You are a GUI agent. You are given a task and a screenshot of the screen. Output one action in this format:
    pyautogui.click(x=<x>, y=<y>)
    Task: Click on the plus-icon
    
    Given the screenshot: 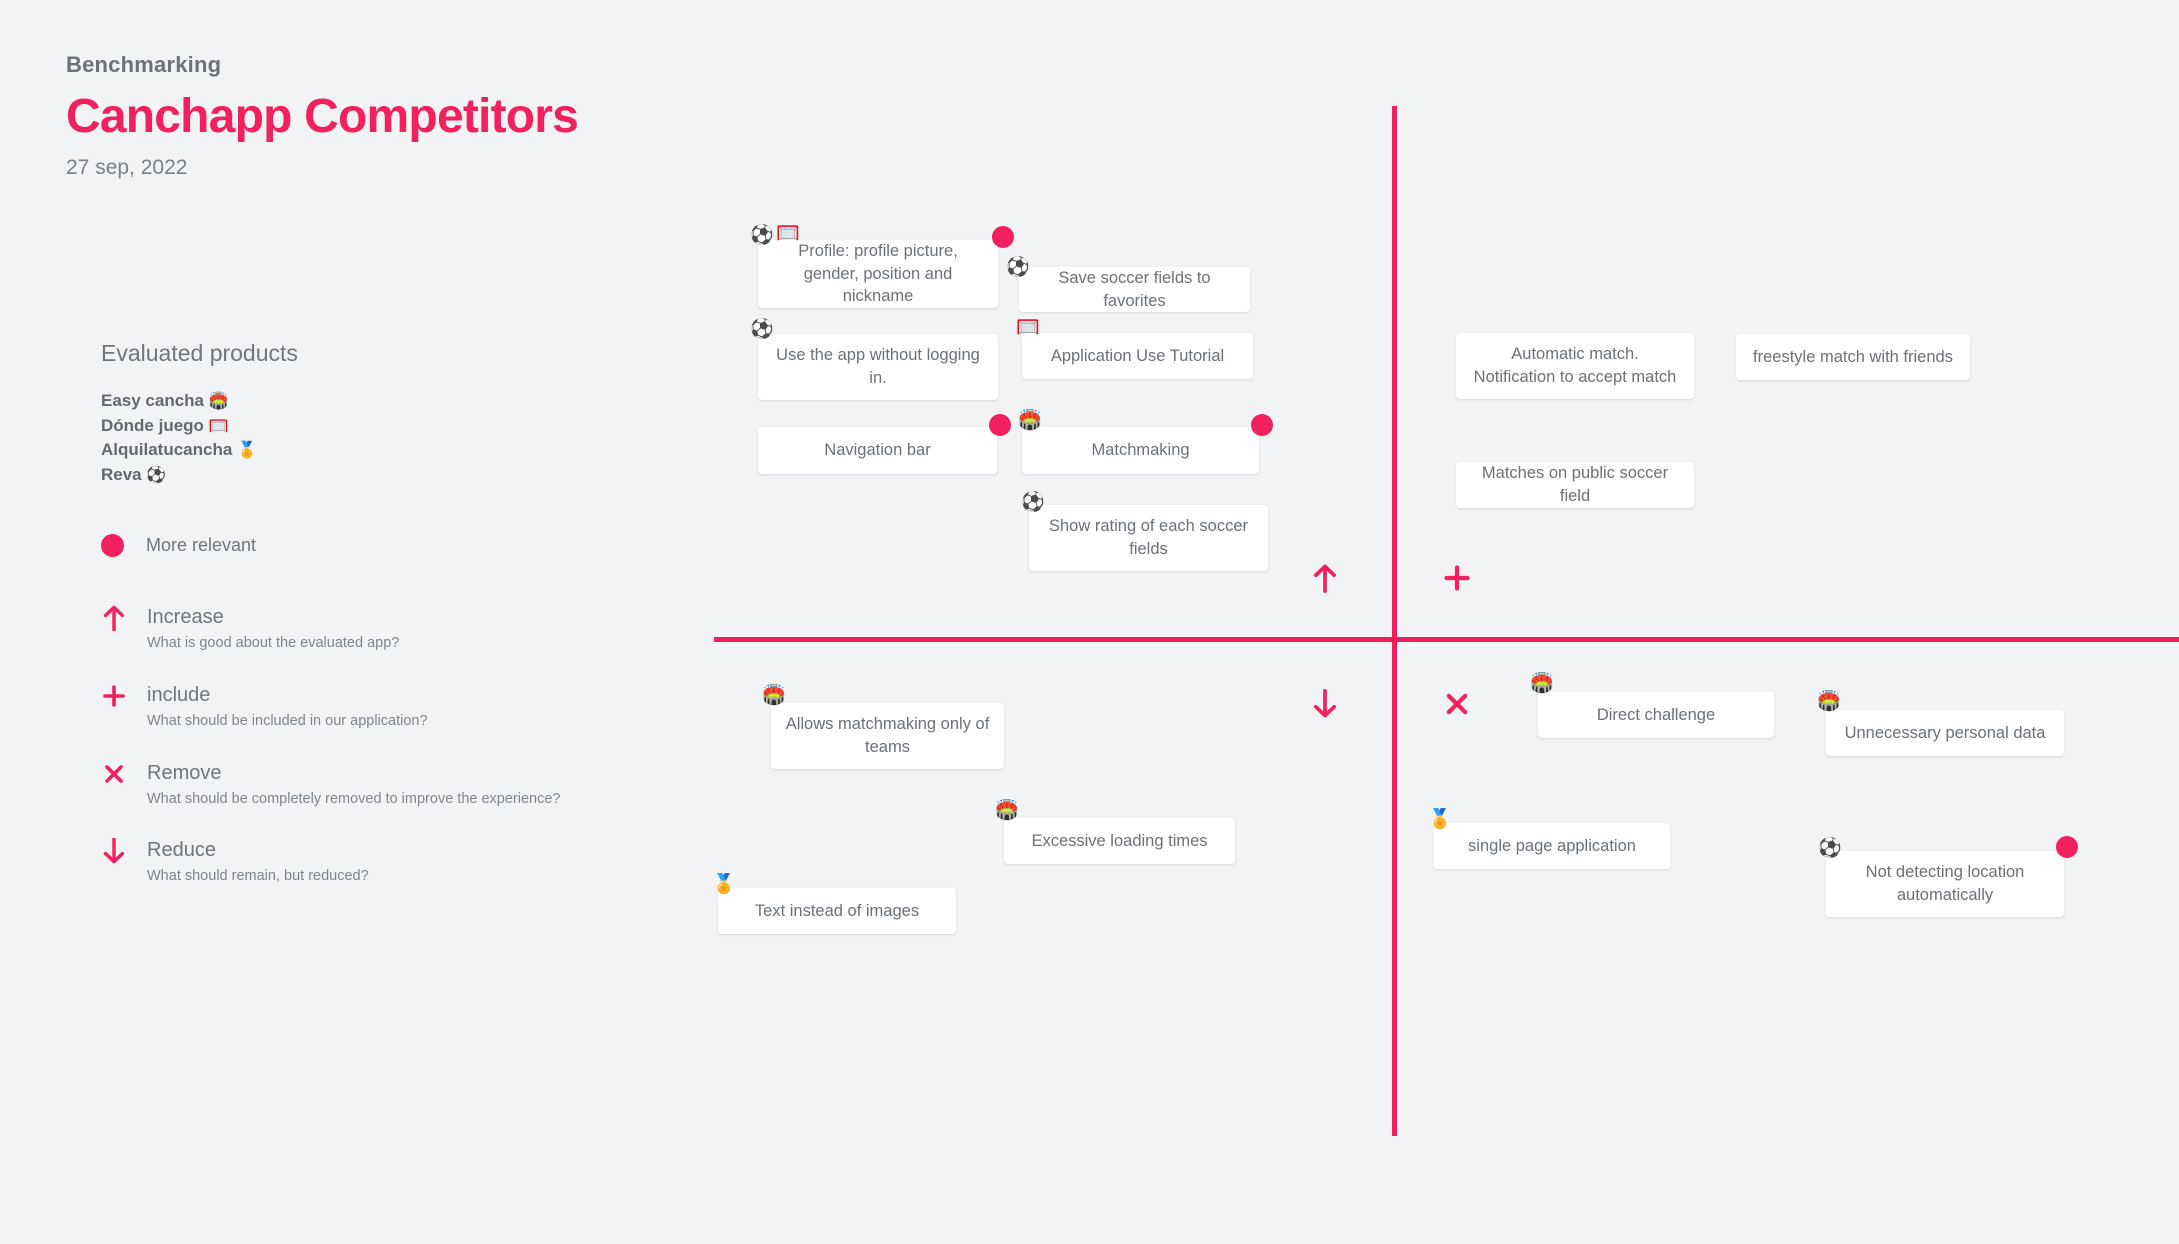 What is the action you would take?
    pyautogui.click(x=114, y=696)
    